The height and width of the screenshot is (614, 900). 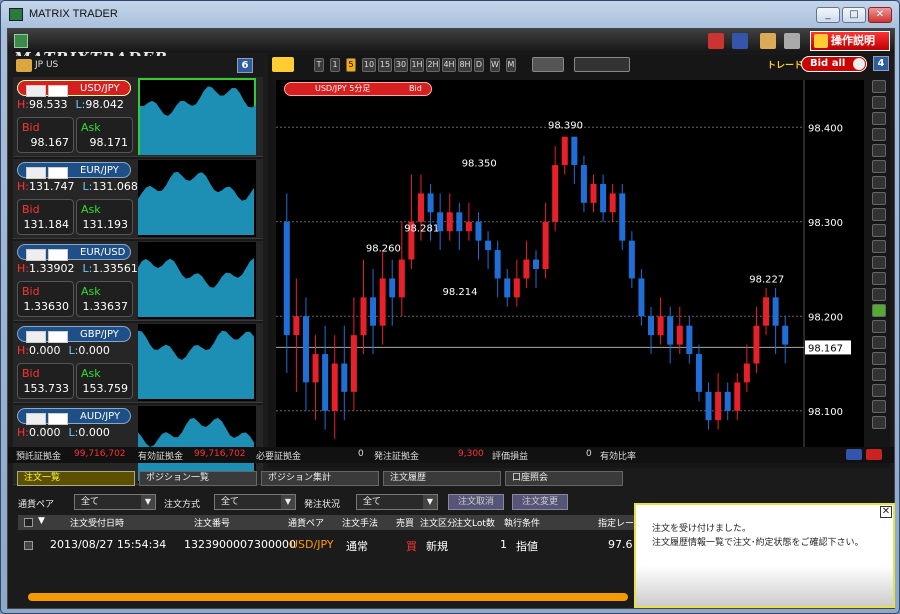 What do you see at coordinates (716, 41) in the screenshot?
I see `tool-icon` at bounding box center [716, 41].